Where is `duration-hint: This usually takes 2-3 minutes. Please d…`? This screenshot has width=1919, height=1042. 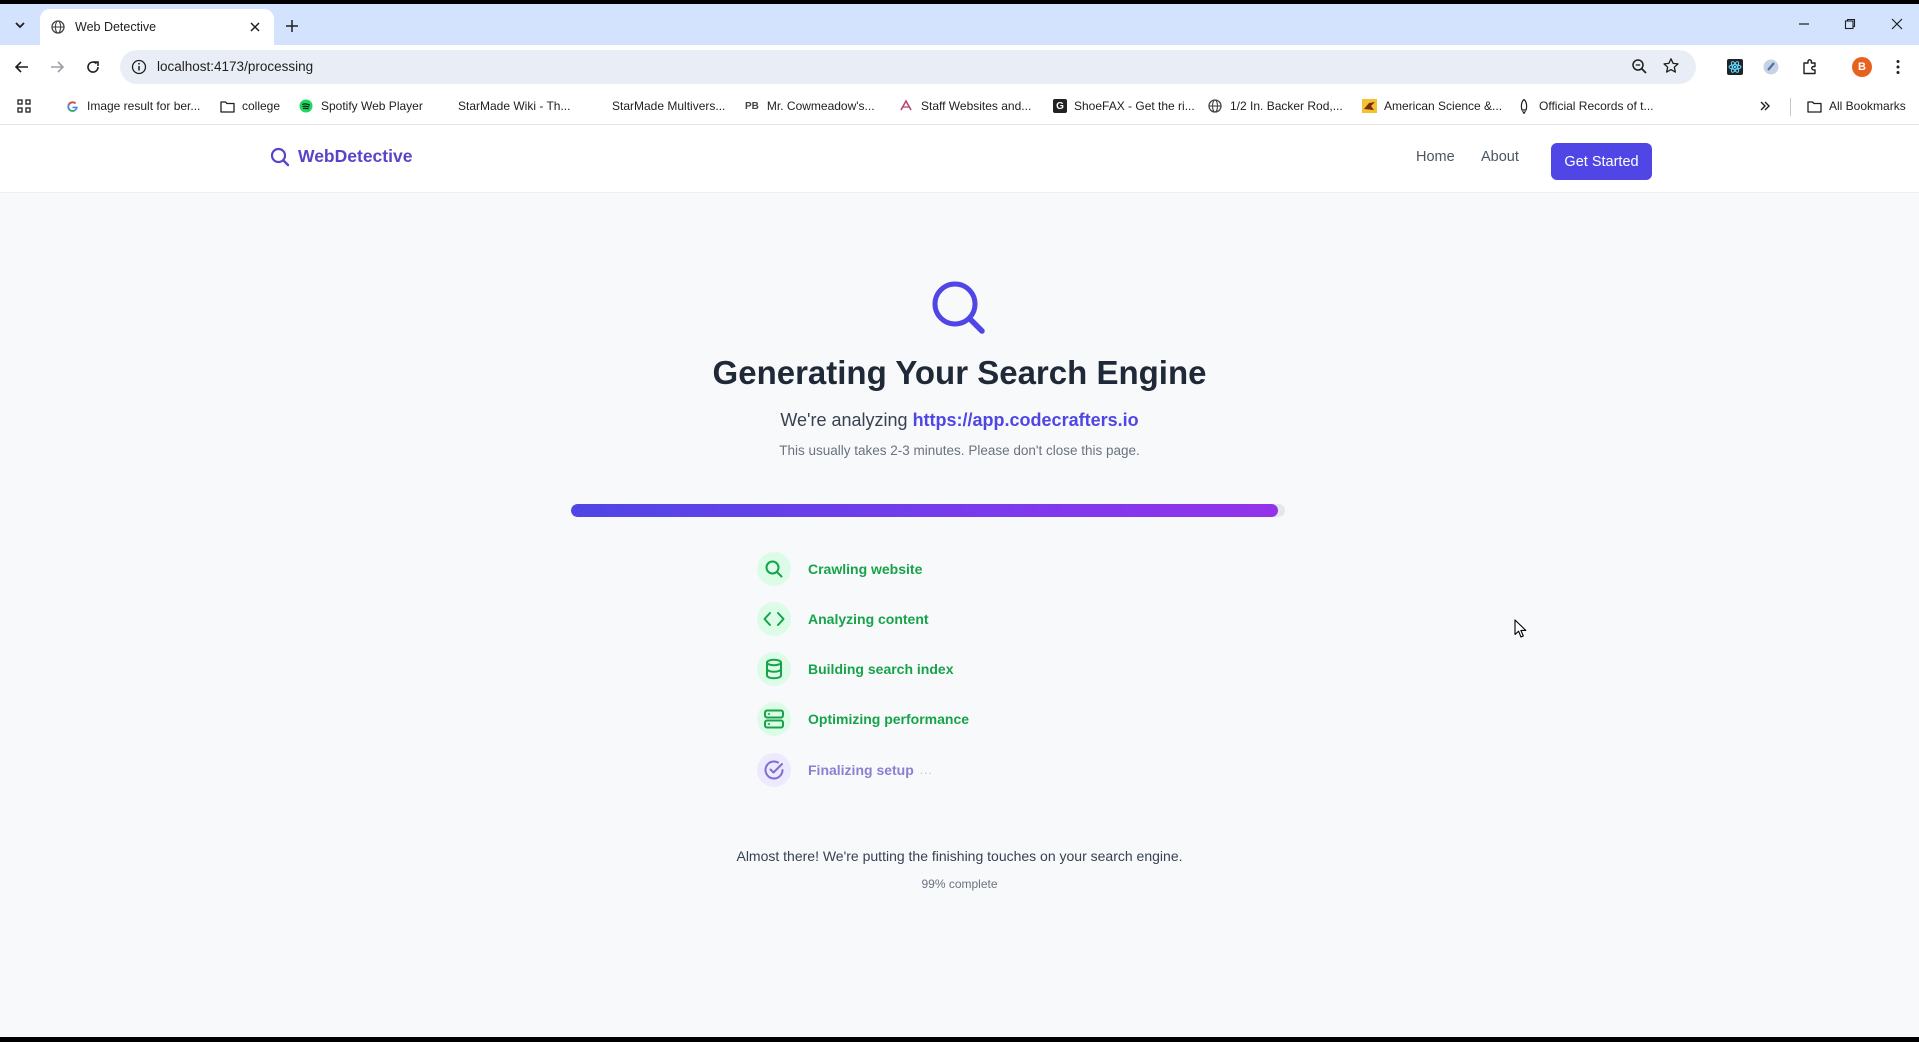
duration-hint: This usually takes 2-3 minutes. Please d… is located at coordinates (959, 450).